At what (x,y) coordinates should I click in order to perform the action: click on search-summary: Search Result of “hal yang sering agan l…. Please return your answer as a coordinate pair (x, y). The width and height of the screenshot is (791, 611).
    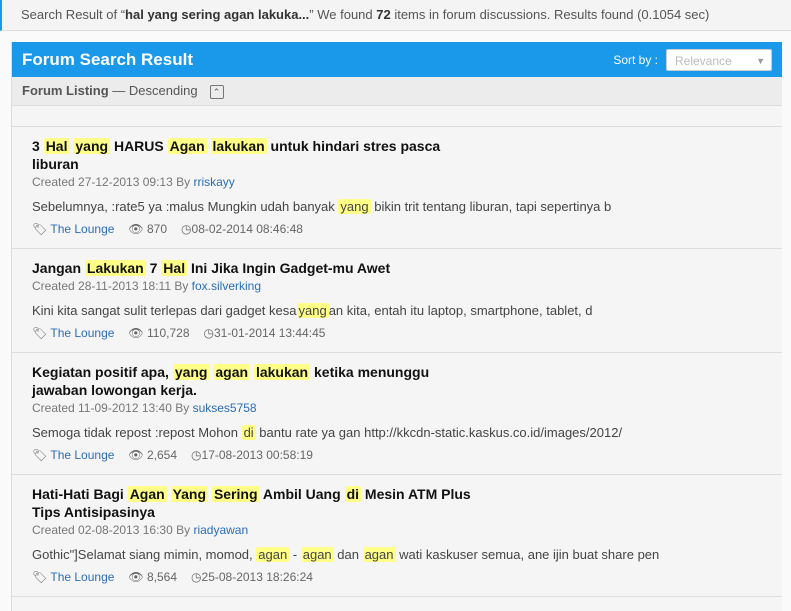
    Looking at the image, I should click on (395, 15).